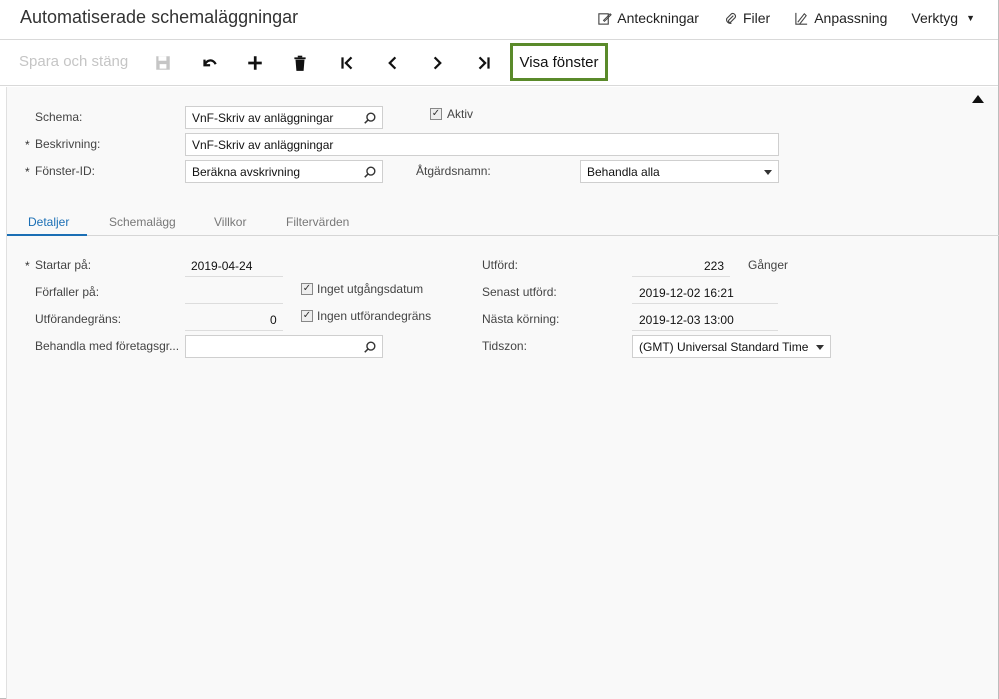  I want to click on fonster-id-value: Beräkna avskrivning, so click(246, 171).